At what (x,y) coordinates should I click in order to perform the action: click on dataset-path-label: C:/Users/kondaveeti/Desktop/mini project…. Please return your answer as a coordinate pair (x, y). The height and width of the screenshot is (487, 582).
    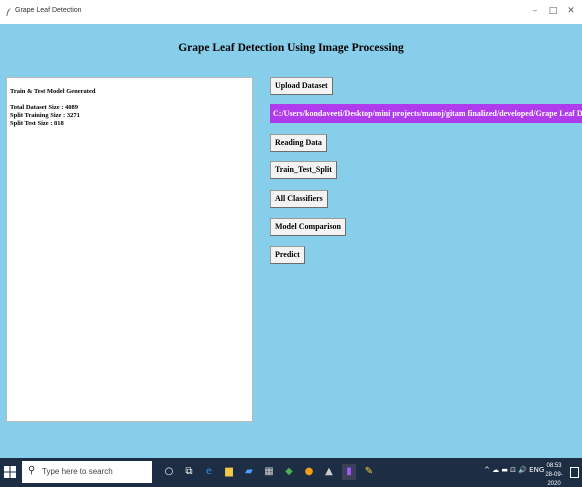
    Looking at the image, I should click on (426, 113).